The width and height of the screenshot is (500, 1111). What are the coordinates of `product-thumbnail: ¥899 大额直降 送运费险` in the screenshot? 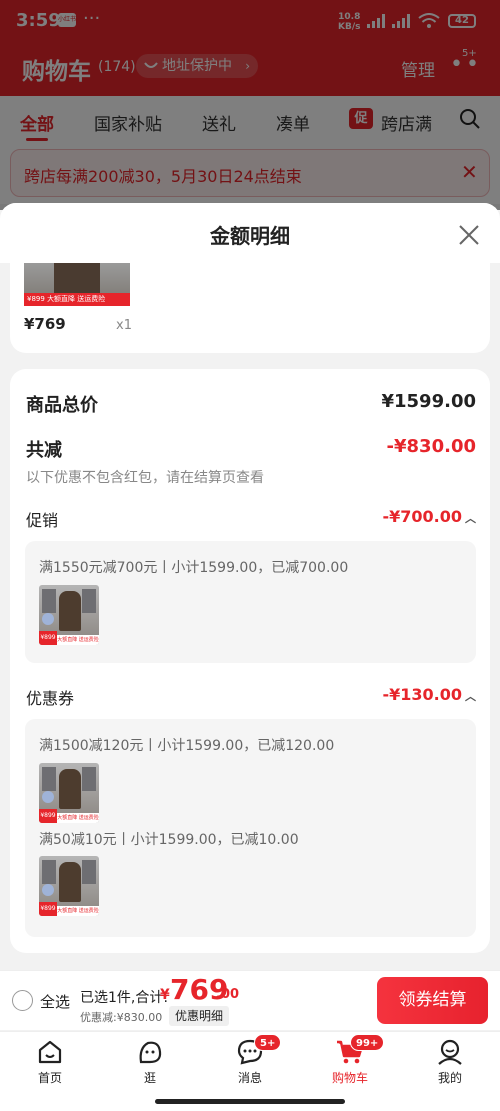 It's located at (77, 284).